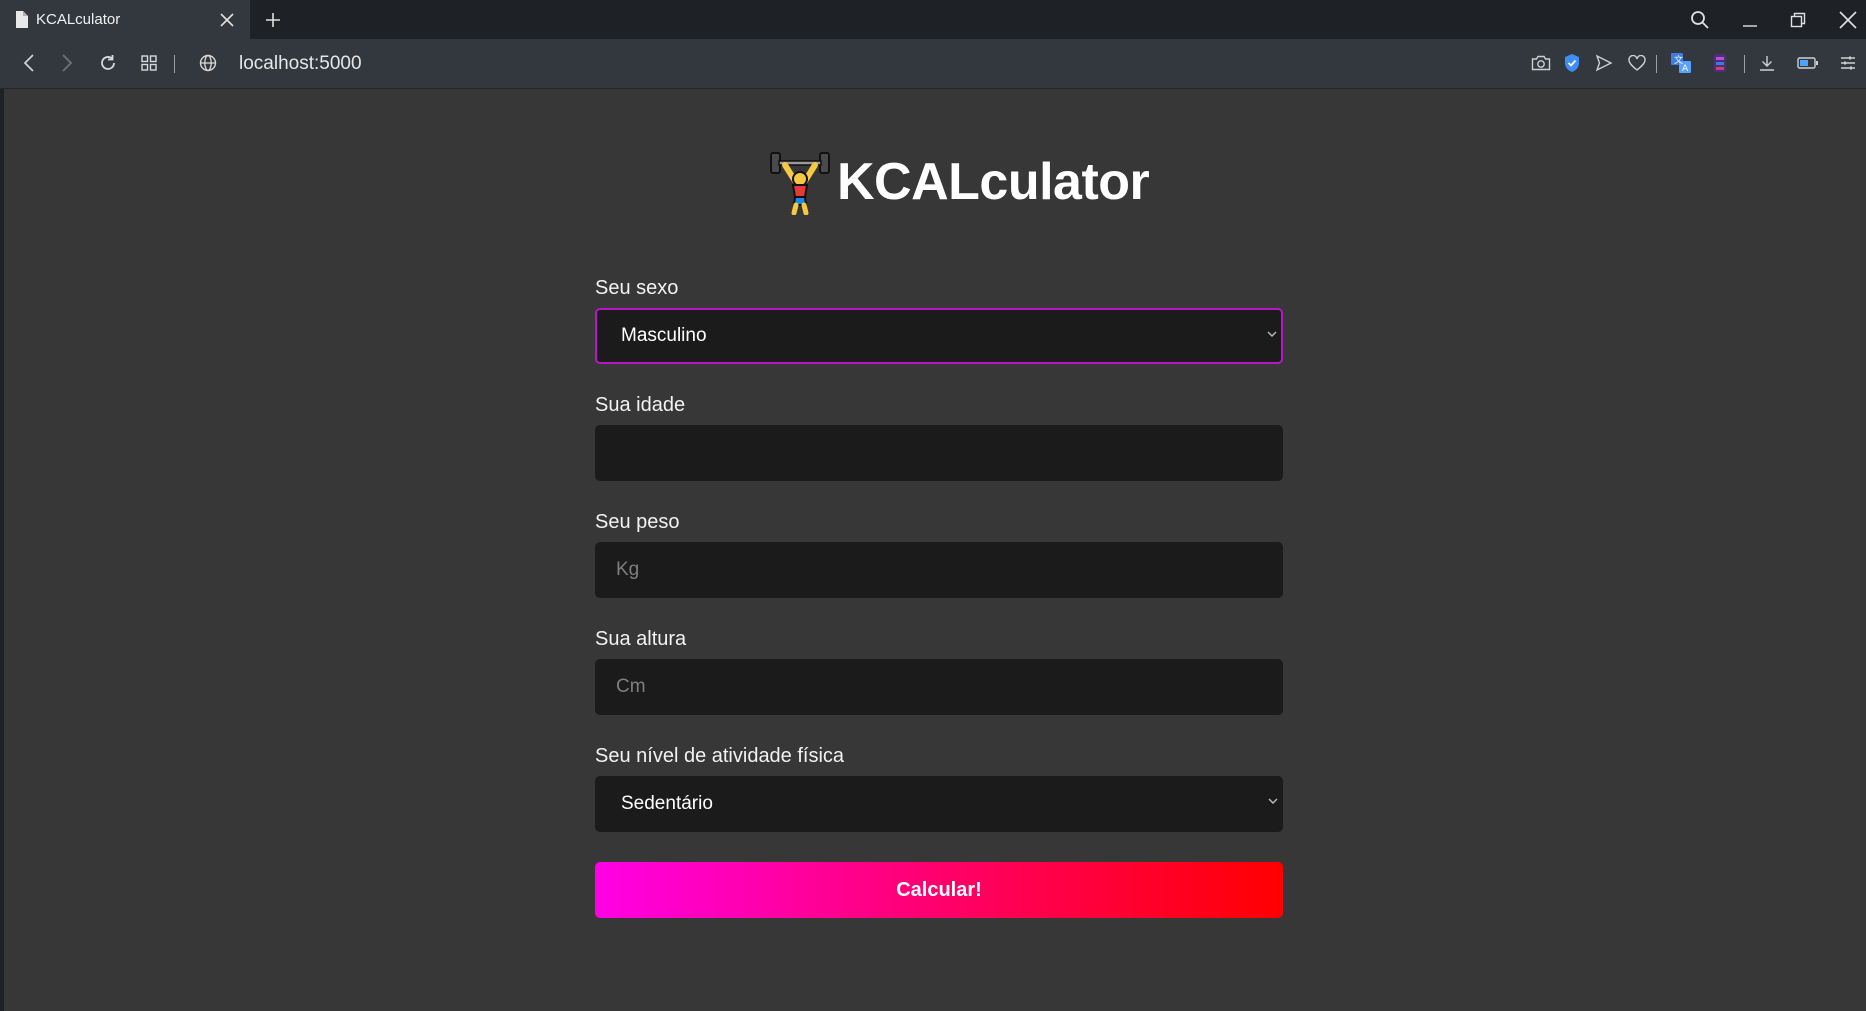 Image resolution: width=1866 pixels, height=1011 pixels. Describe the element at coordinates (1720, 63) in the screenshot. I see `extension-icon` at that location.